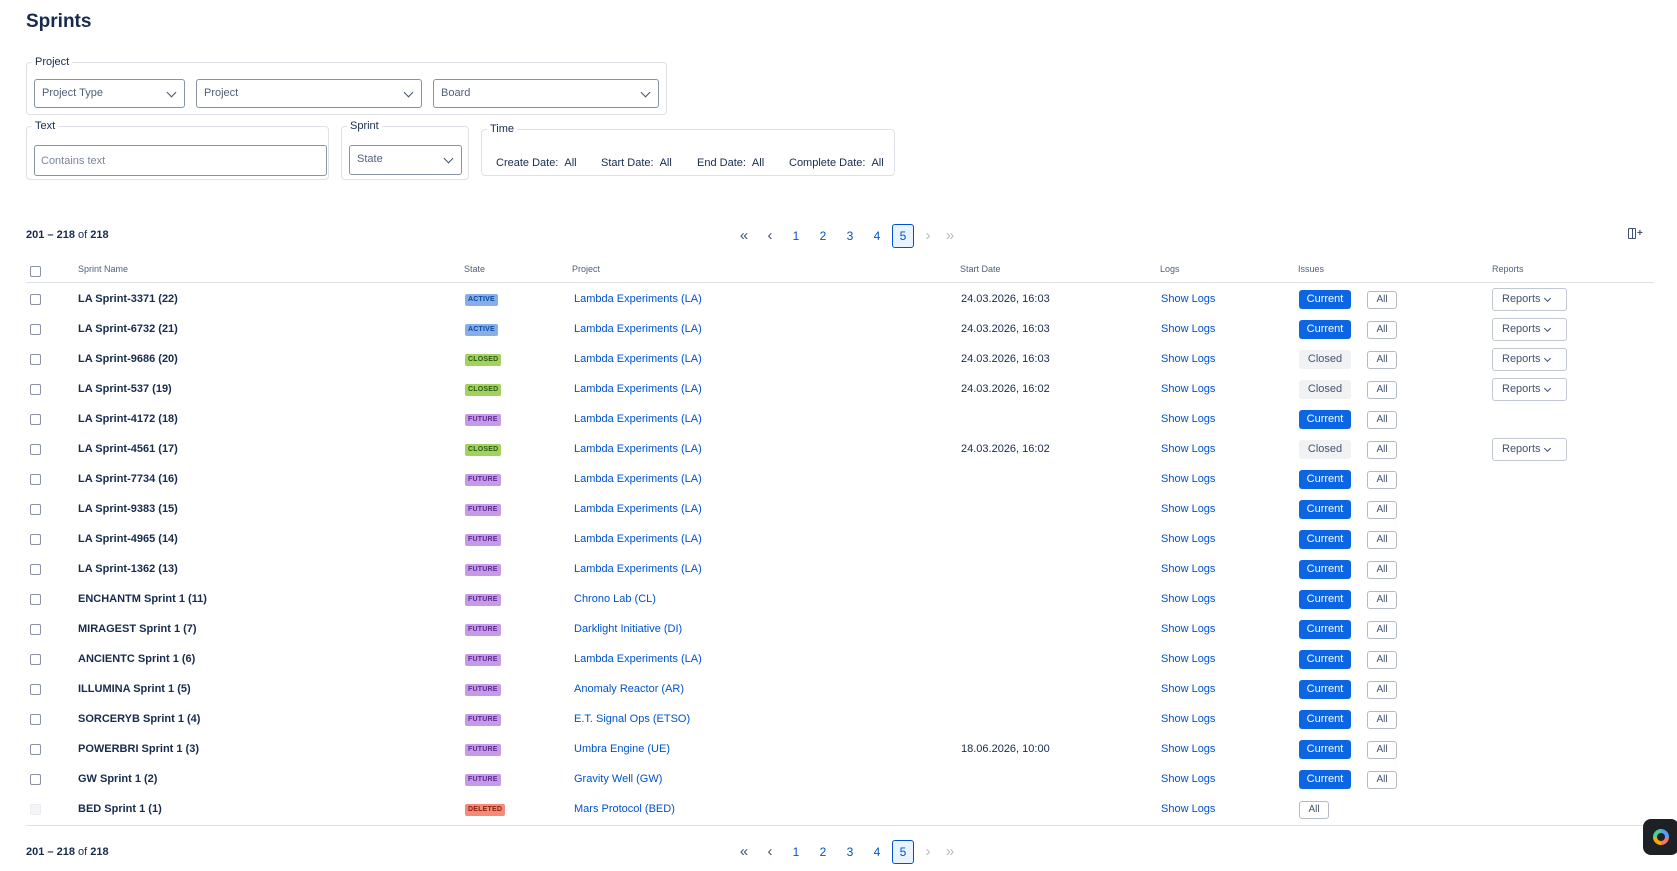 The width and height of the screenshot is (1677, 871). Describe the element at coordinates (35, 271) in the screenshot. I see `select-all-checkbox` at that location.